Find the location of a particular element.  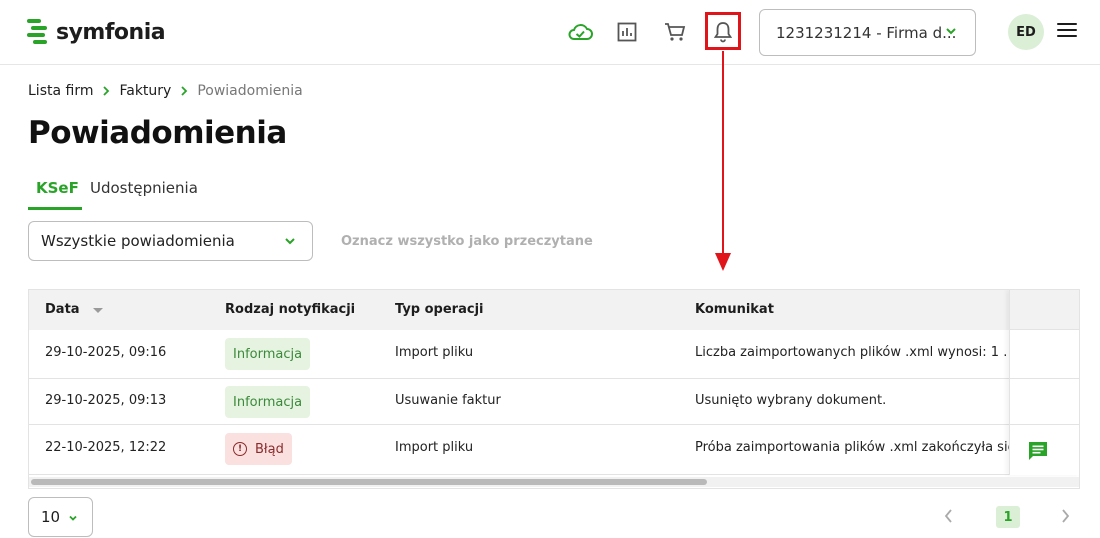

horizontal-scrollbar is located at coordinates (554, 482).